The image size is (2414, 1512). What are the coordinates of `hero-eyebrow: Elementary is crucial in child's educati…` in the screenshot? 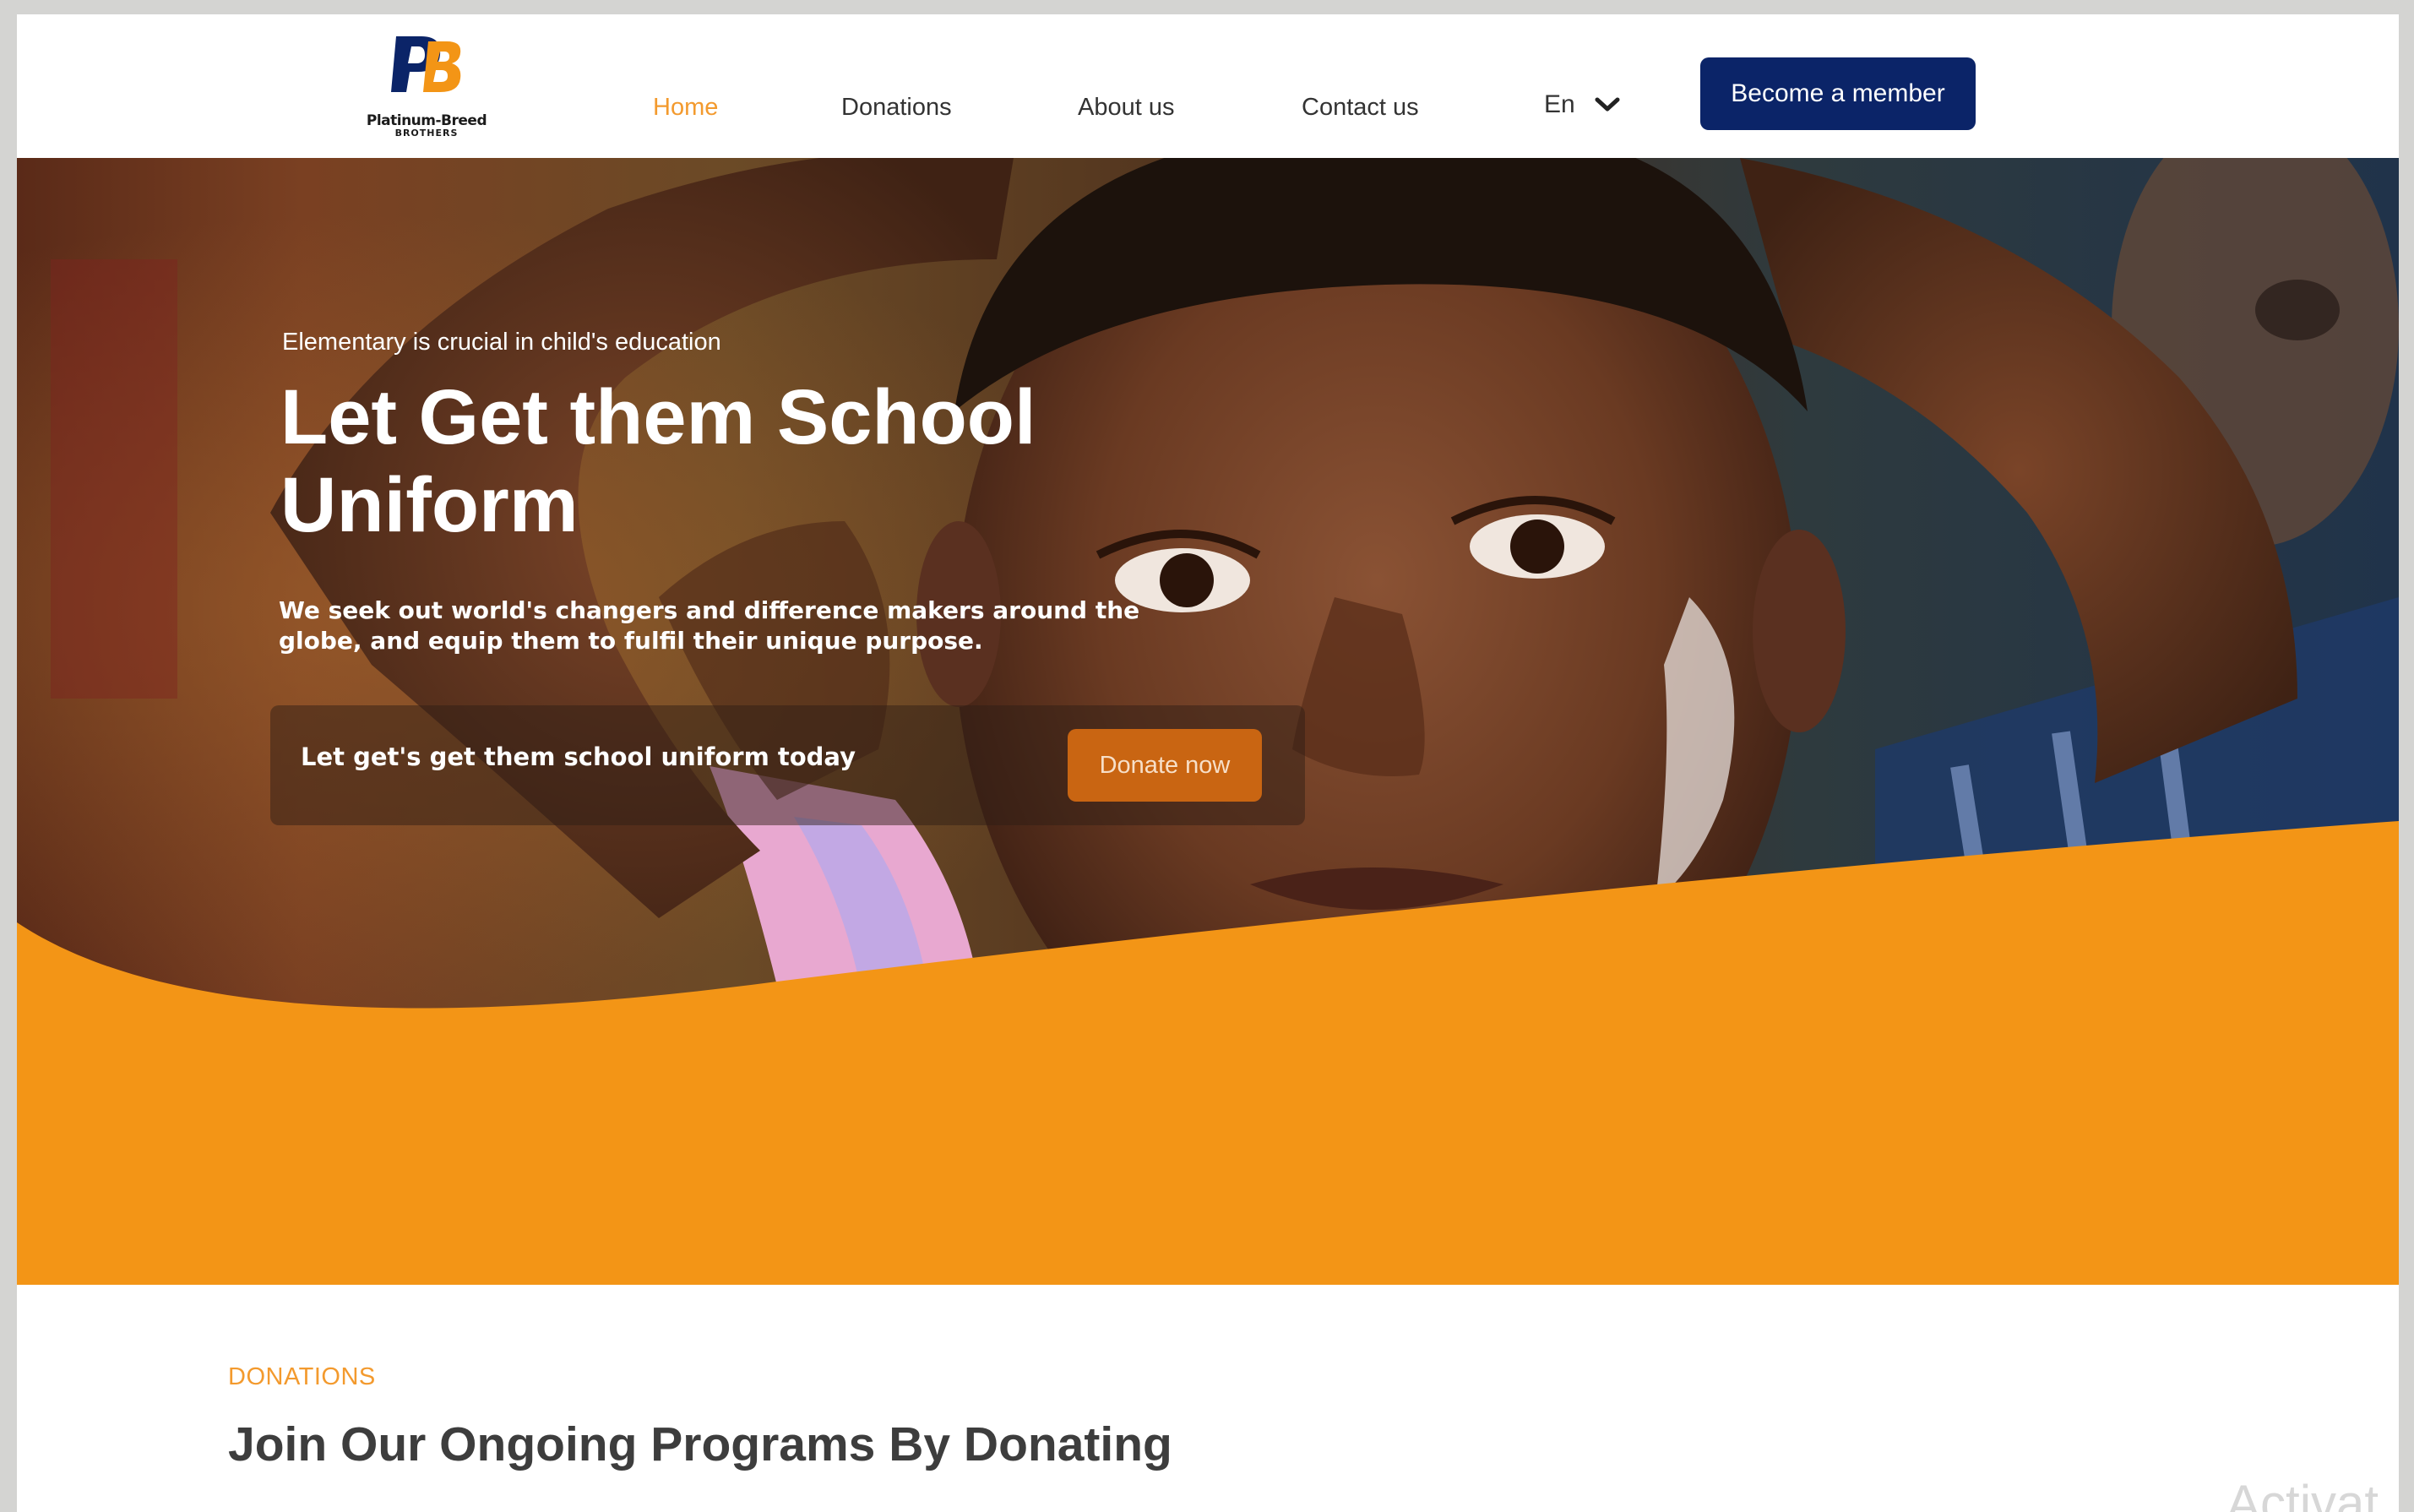 It's located at (502, 343).